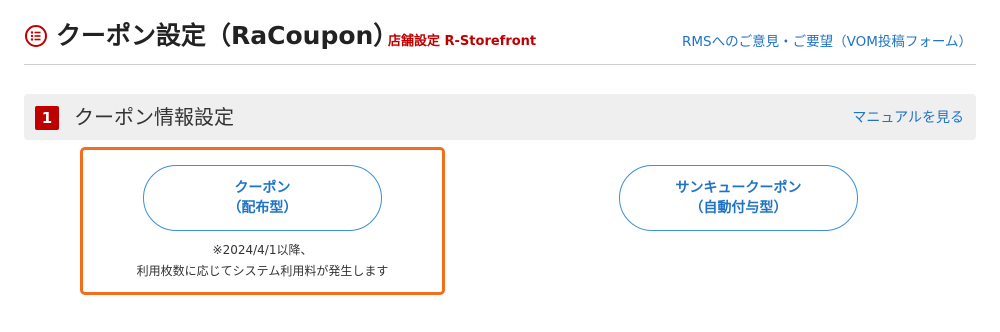  What do you see at coordinates (262, 198) in the screenshot?
I see `distributed-coupon-button: クーポン （配布型）` at bounding box center [262, 198].